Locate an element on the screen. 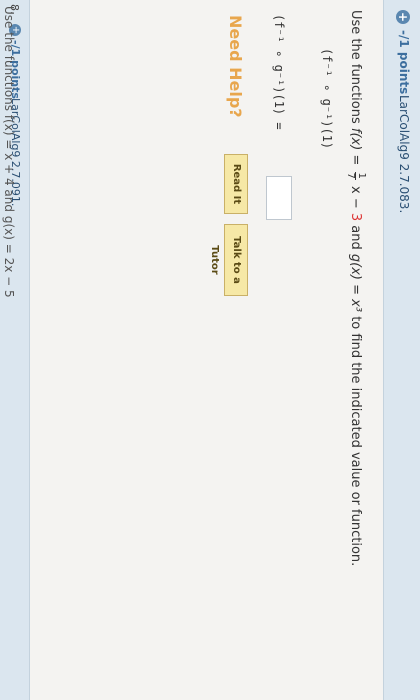 The width and height of the screenshot is (420, 700). answer-label: (f⁻¹ ∘ g⁻¹)(1) = is located at coordinates (279, 72).